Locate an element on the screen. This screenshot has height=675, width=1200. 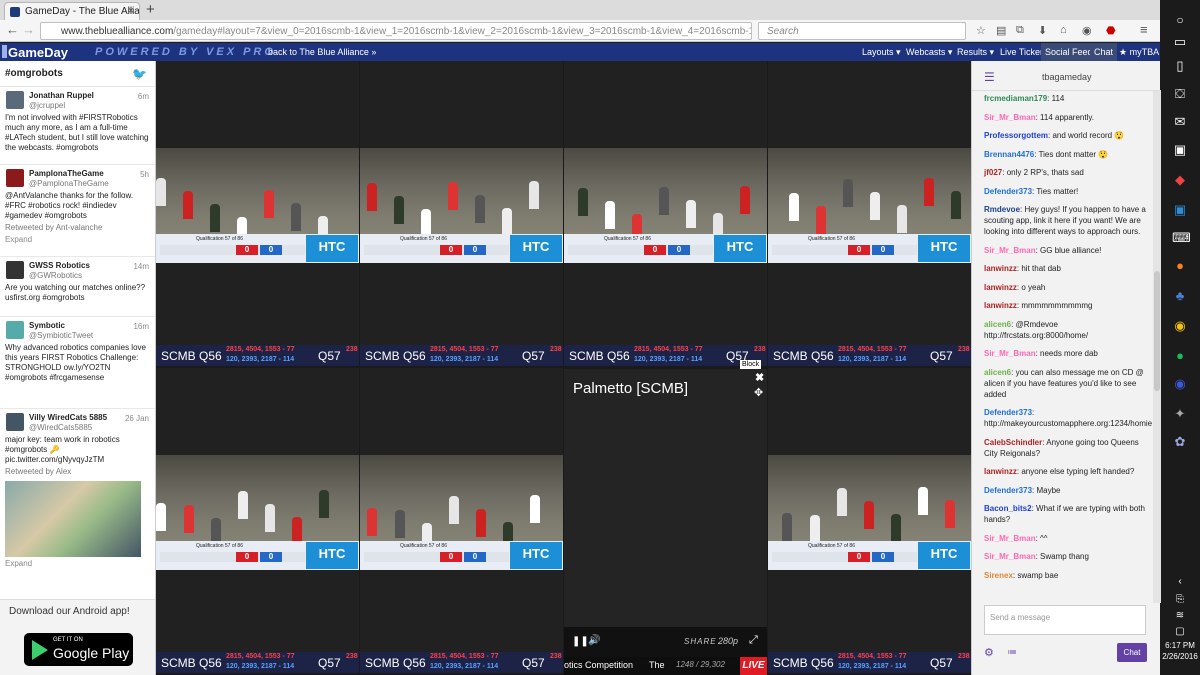
close-icon: ✖ is located at coordinates (759, 377).